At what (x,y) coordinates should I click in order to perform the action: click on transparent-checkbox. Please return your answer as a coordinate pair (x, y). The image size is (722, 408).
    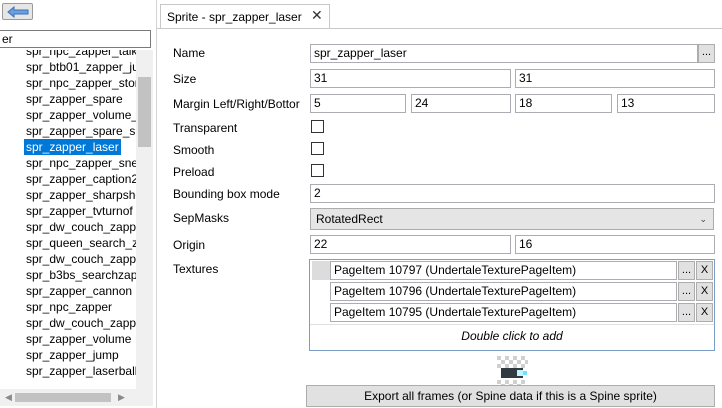
    Looking at the image, I should click on (317, 126).